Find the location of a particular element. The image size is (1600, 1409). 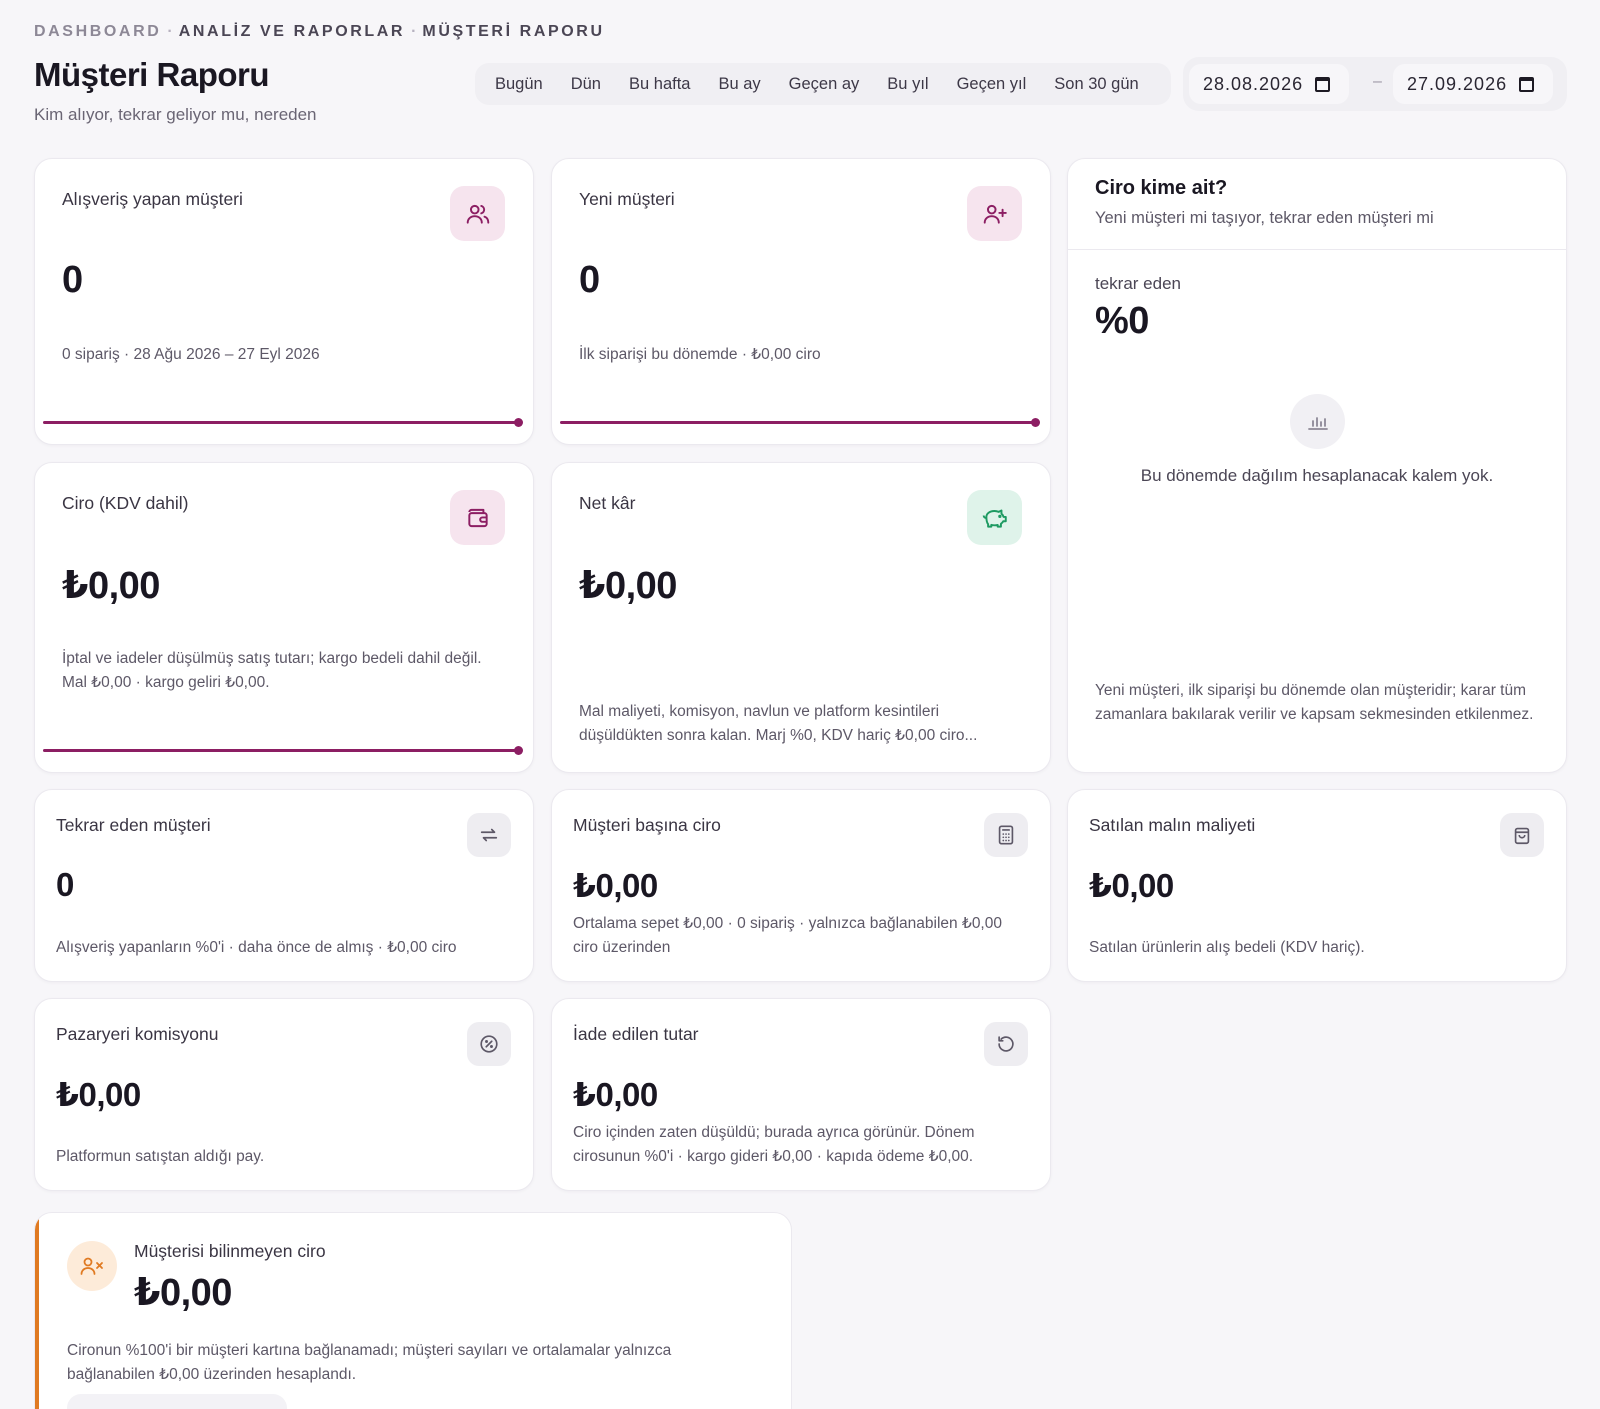

page-title: Müşteri Raporu is located at coordinates (152, 74).